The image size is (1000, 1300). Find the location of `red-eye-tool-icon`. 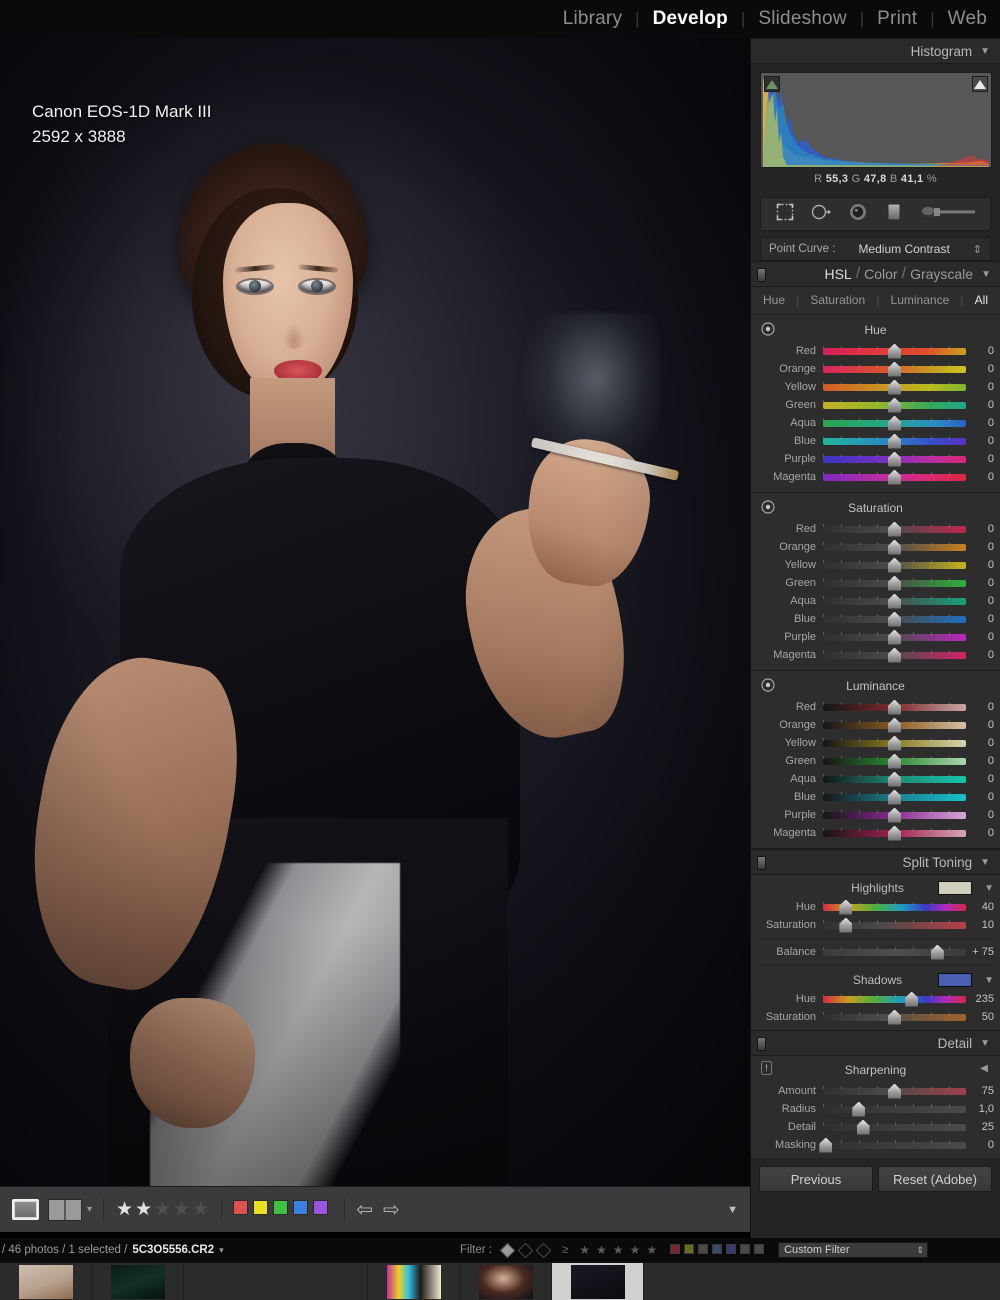

red-eye-tool-icon is located at coordinates (858, 214).